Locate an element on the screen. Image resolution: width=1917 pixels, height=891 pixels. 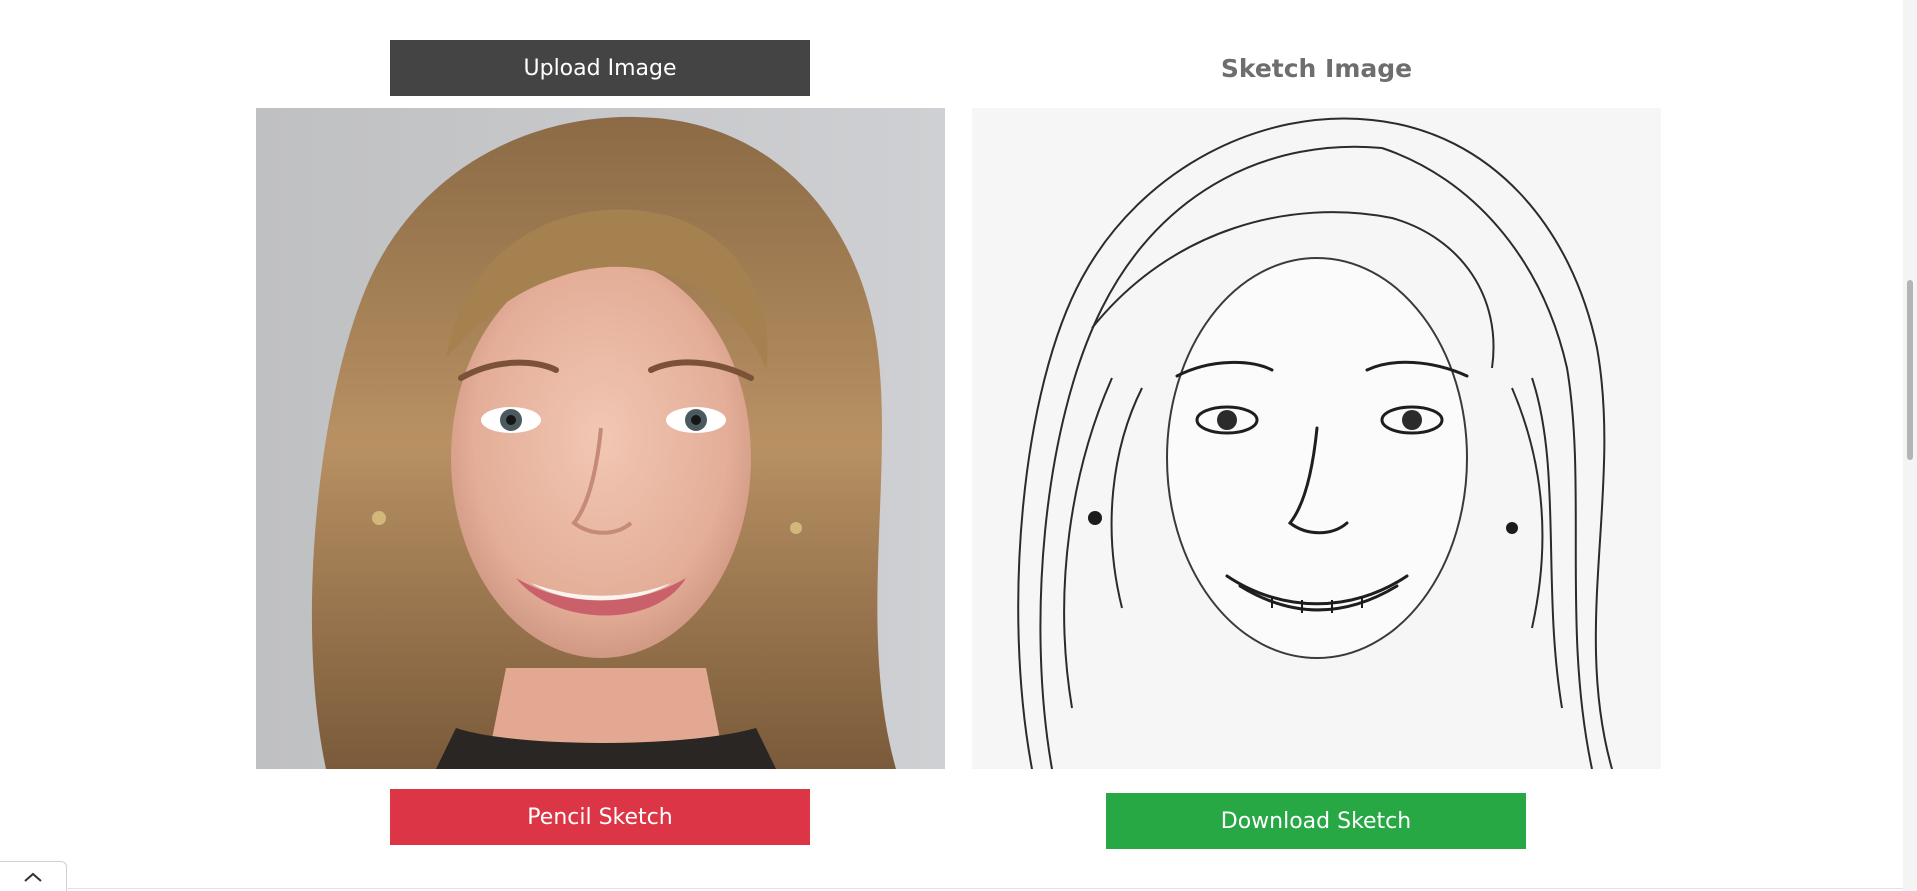
pencil-sketch-button: Pencil Sketch is located at coordinates (600, 817).